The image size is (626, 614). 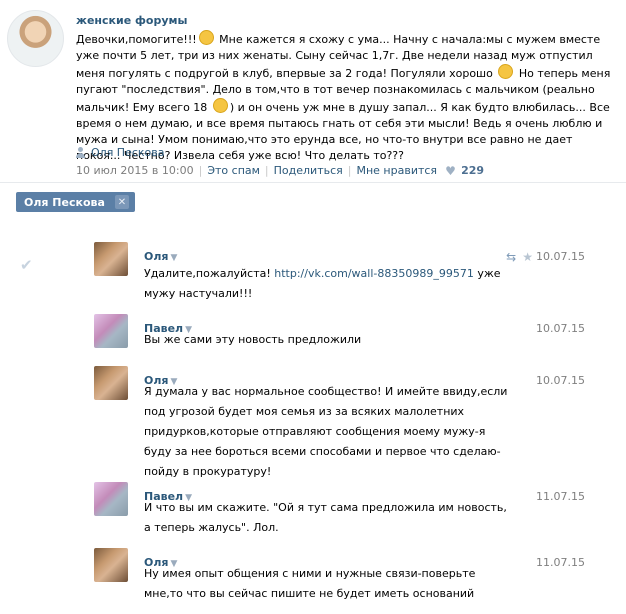 What do you see at coordinates (156, 256) in the screenshot?
I see `message-author-name: Оля` at bounding box center [156, 256].